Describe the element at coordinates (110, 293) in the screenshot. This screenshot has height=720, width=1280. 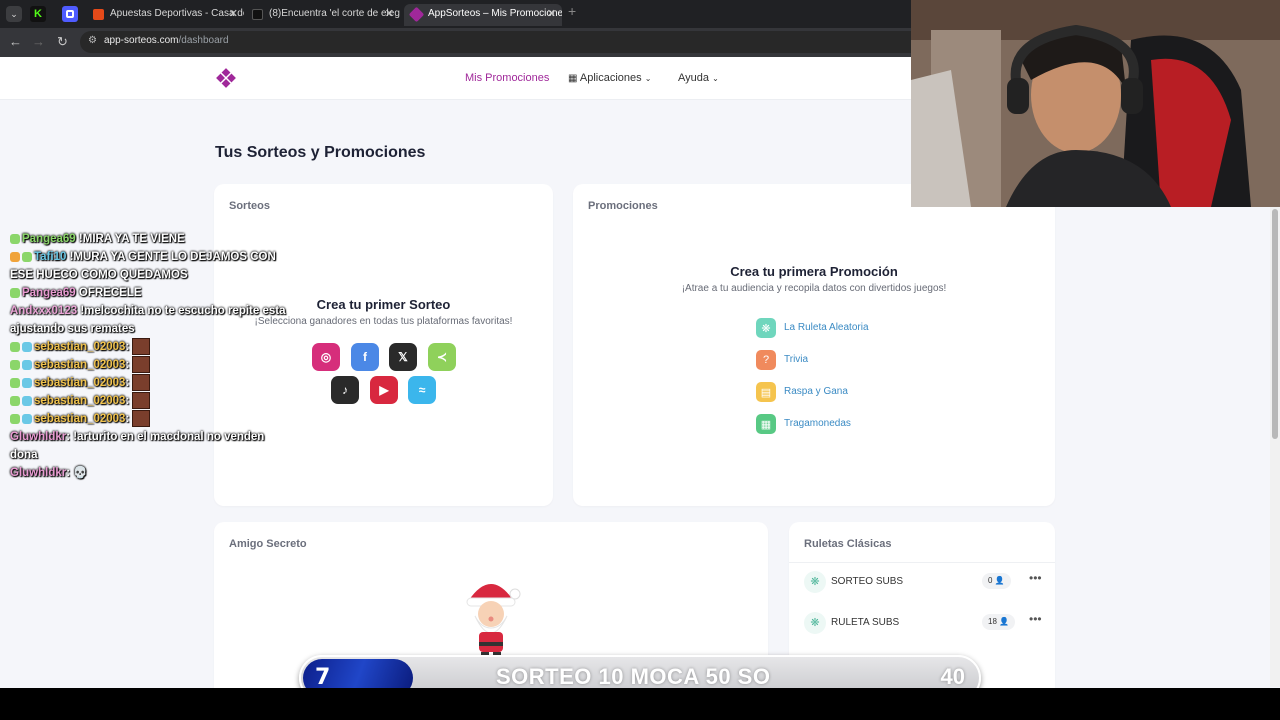
I see `chat-message: OFRECELE` at that location.